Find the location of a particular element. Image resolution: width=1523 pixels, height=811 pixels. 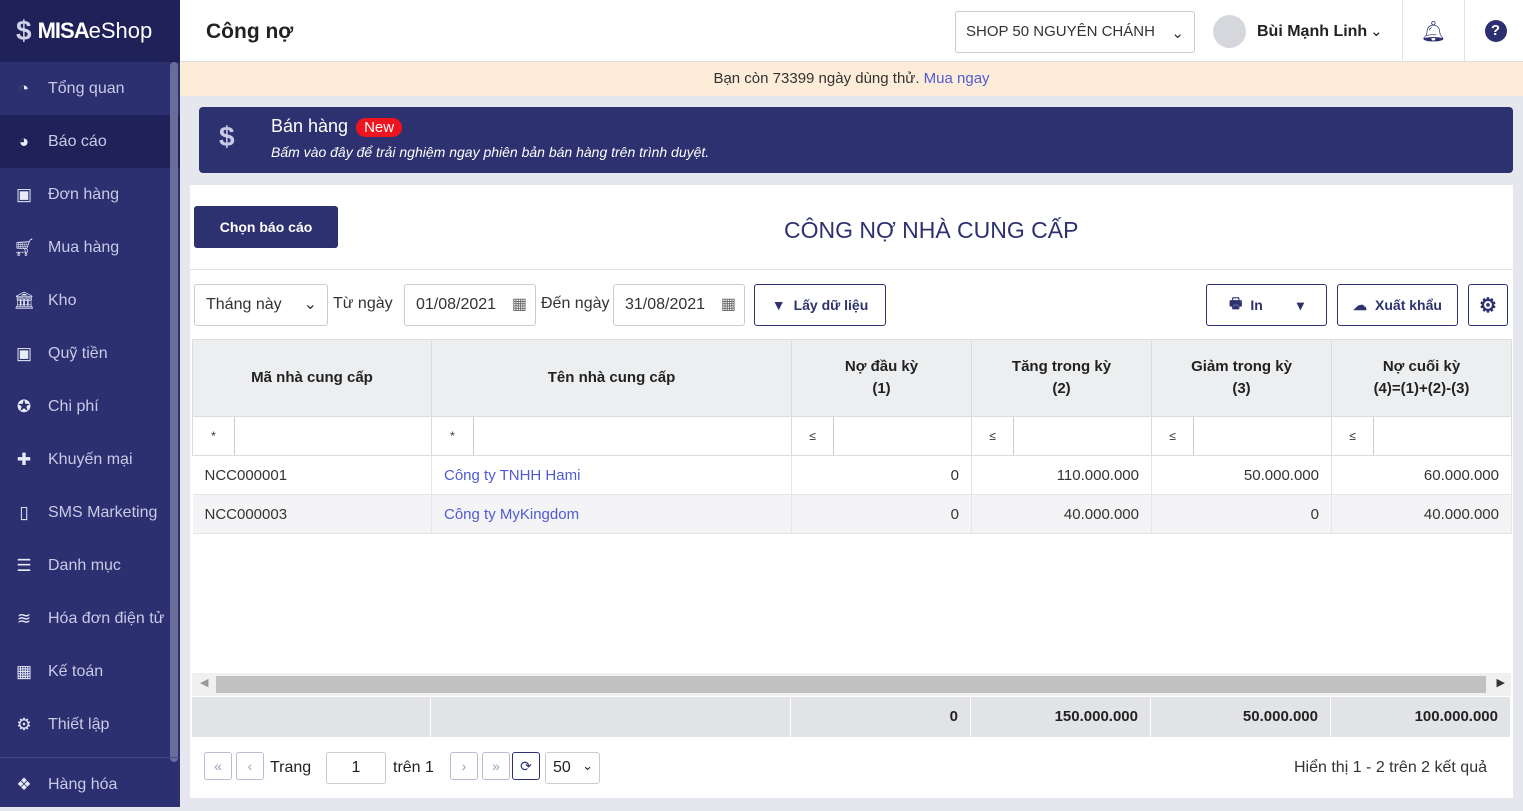

sidebar-item-danh-mục: ☰ Danh mục is located at coordinates (90, 565).